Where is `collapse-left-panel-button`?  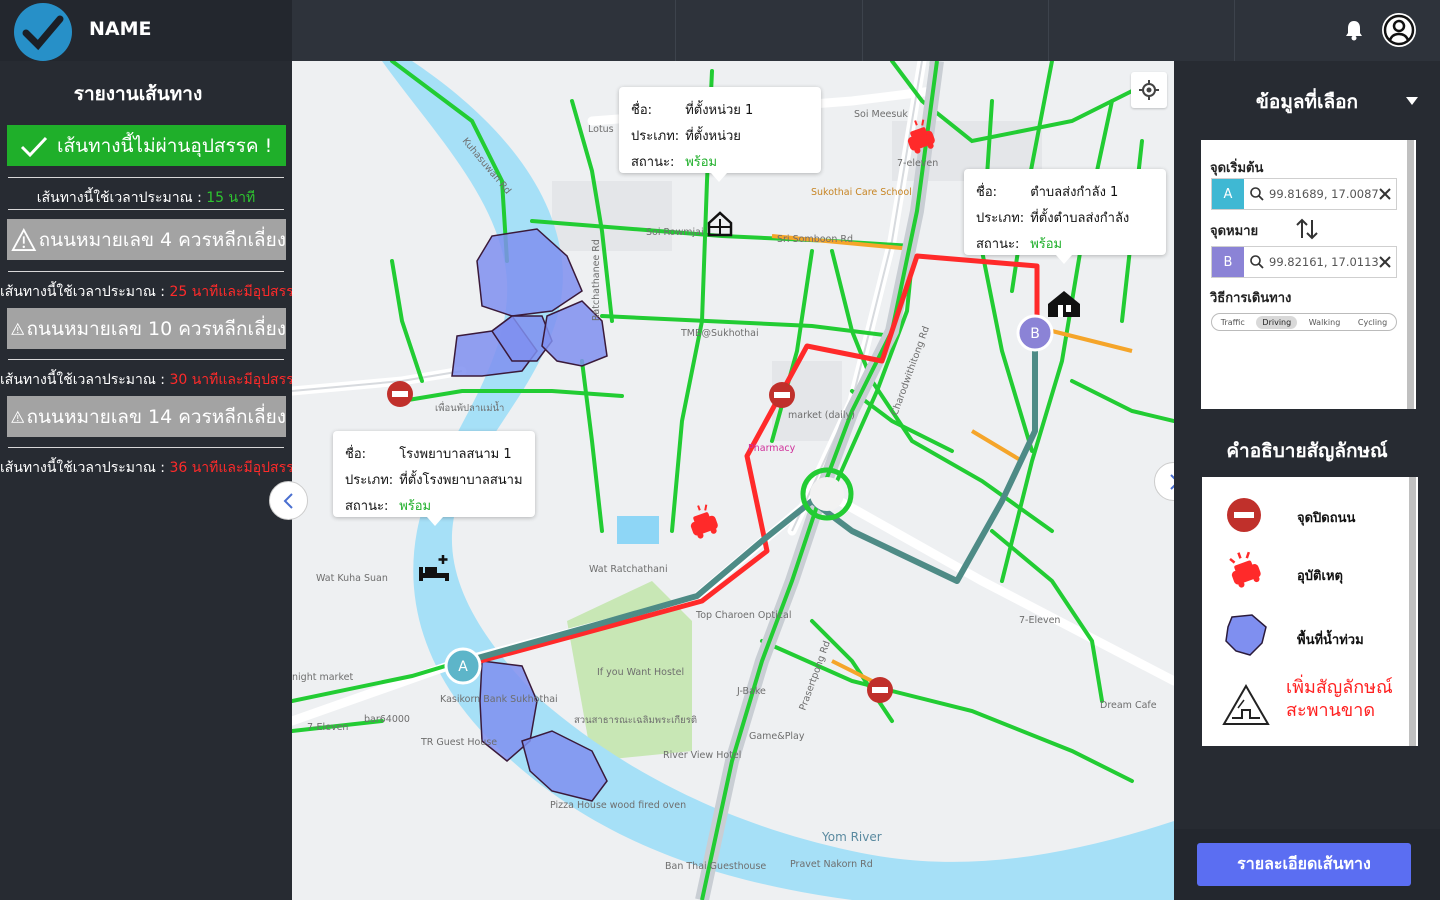
collapse-left-panel-button is located at coordinates (288, 500).